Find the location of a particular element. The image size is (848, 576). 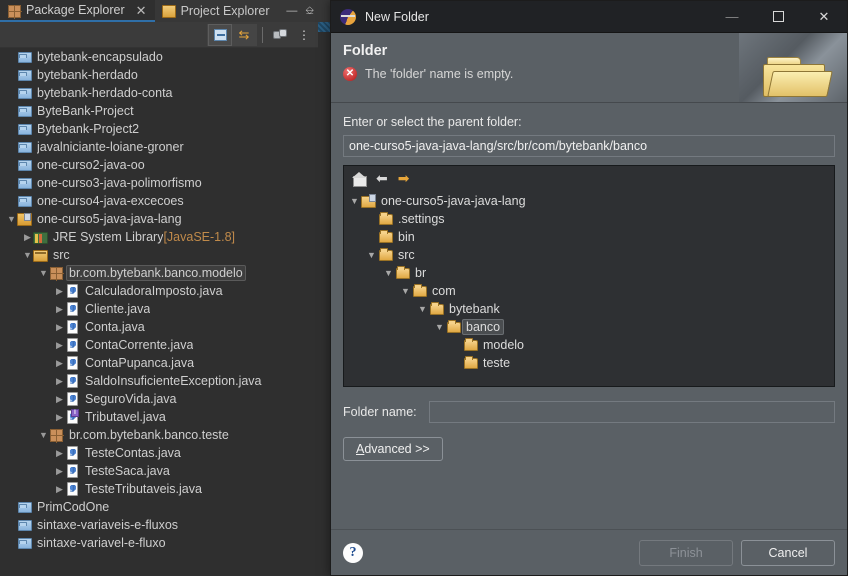

tree-row: ▶ J TesteContas.java is located at coordinates (159, 453).